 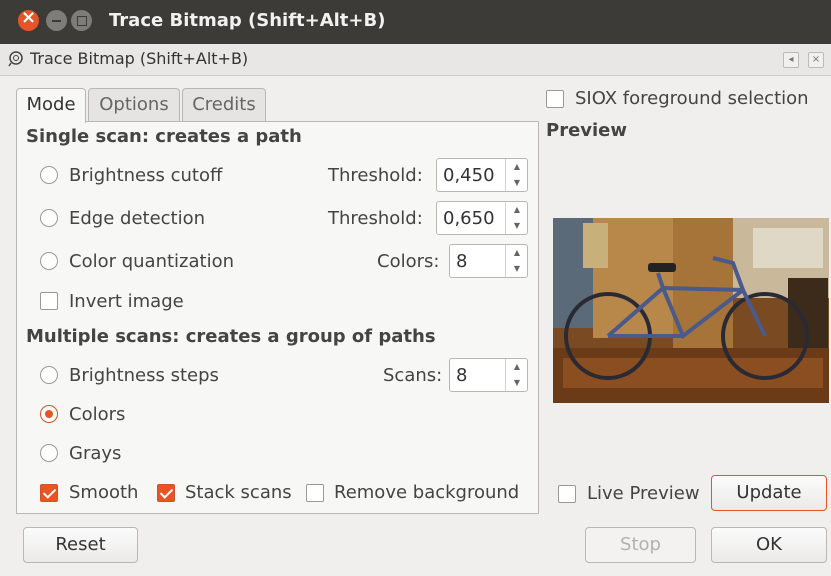 I want to click on colors-radio, so click(x=49, y=414).